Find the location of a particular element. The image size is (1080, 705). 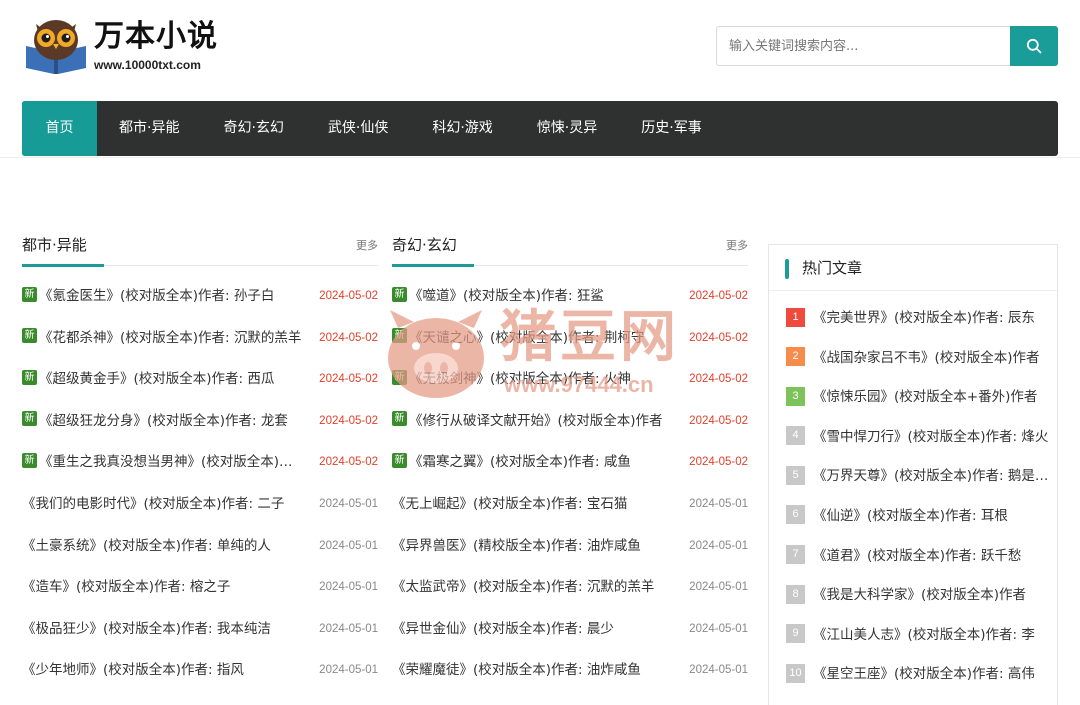

header-divider is located at coordinates (540, 157).